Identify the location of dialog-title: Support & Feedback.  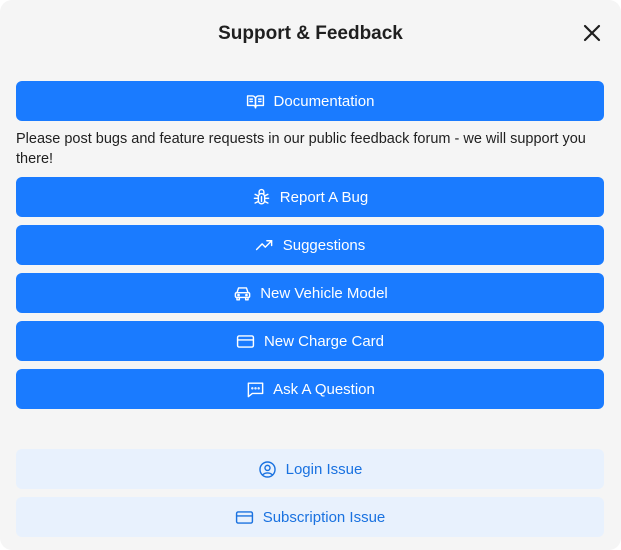
(310, 33).